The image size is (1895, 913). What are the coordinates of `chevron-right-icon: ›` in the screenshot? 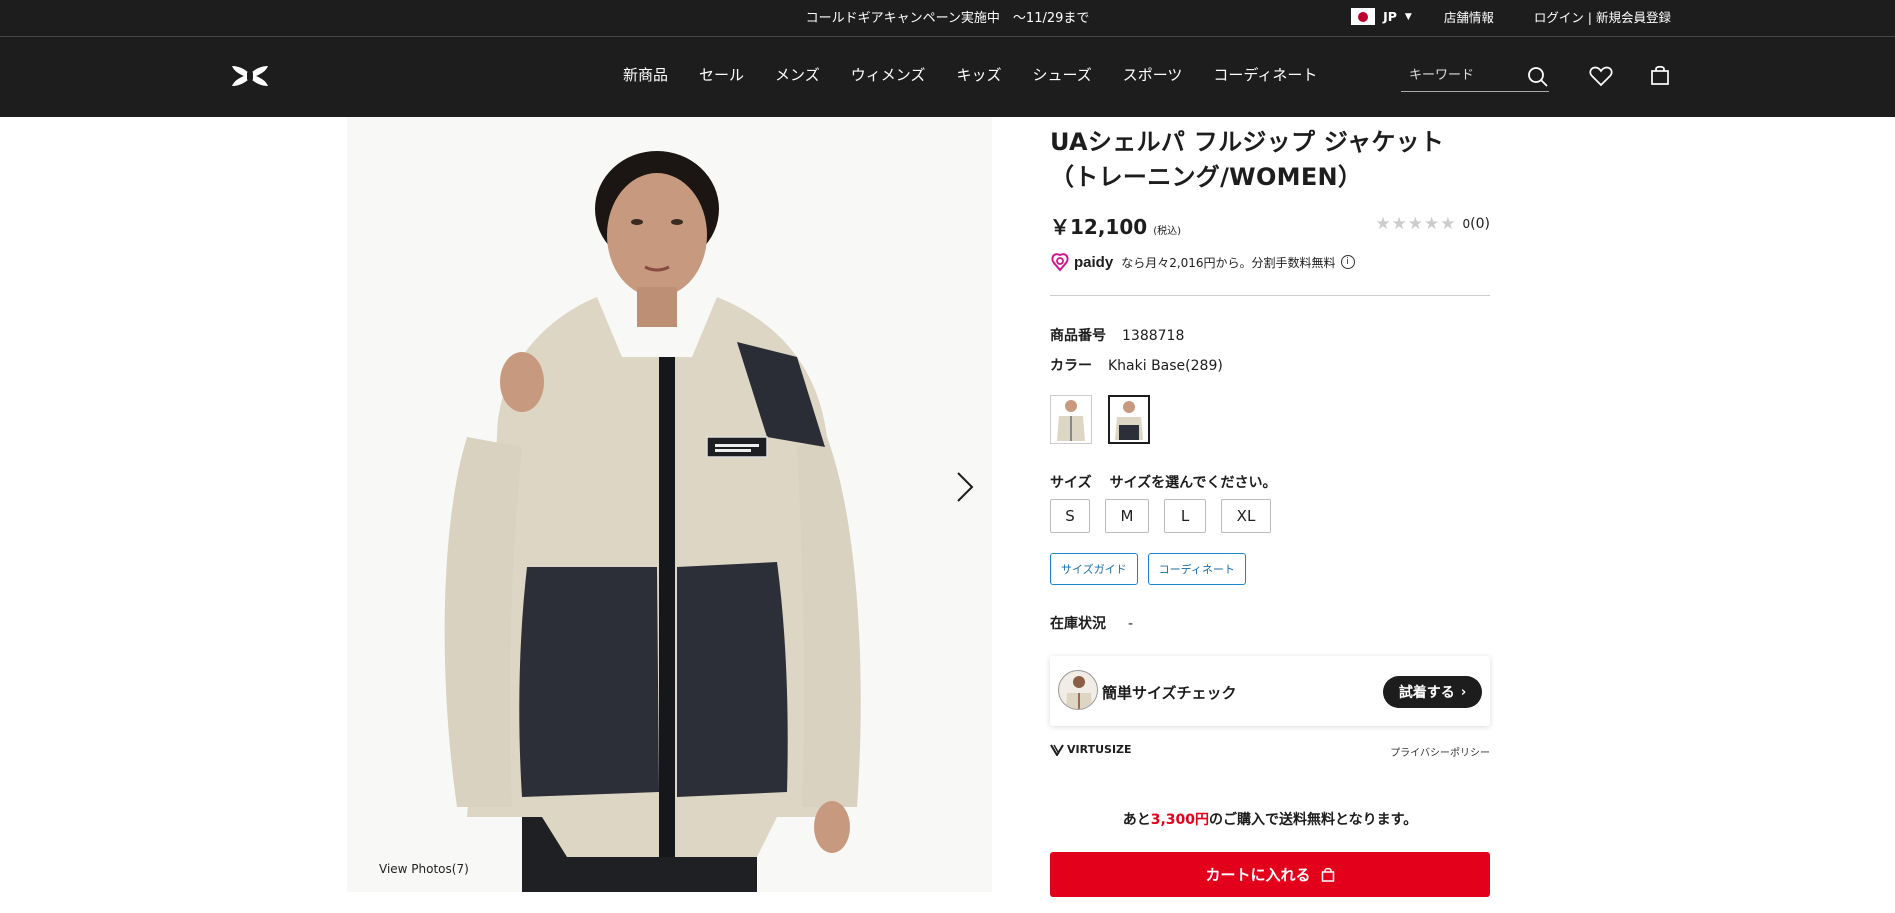 It's located at (1463, 692).